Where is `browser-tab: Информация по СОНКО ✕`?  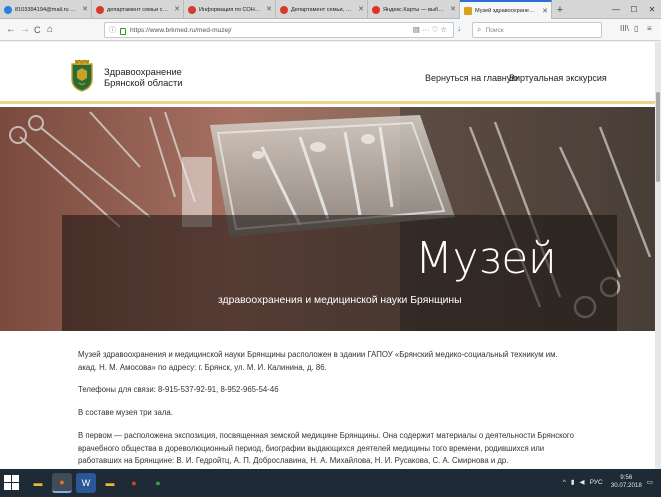
browser-tab: Информация по СОНКО ✕ is located at coordinates (230, 9).